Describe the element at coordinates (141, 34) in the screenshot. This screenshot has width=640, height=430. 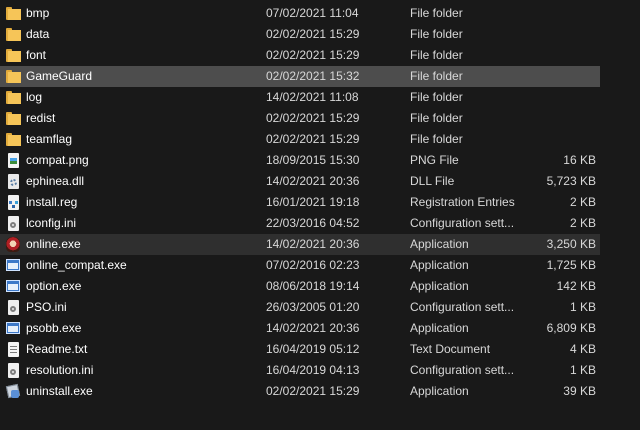
I see `file-name: data` at that location.